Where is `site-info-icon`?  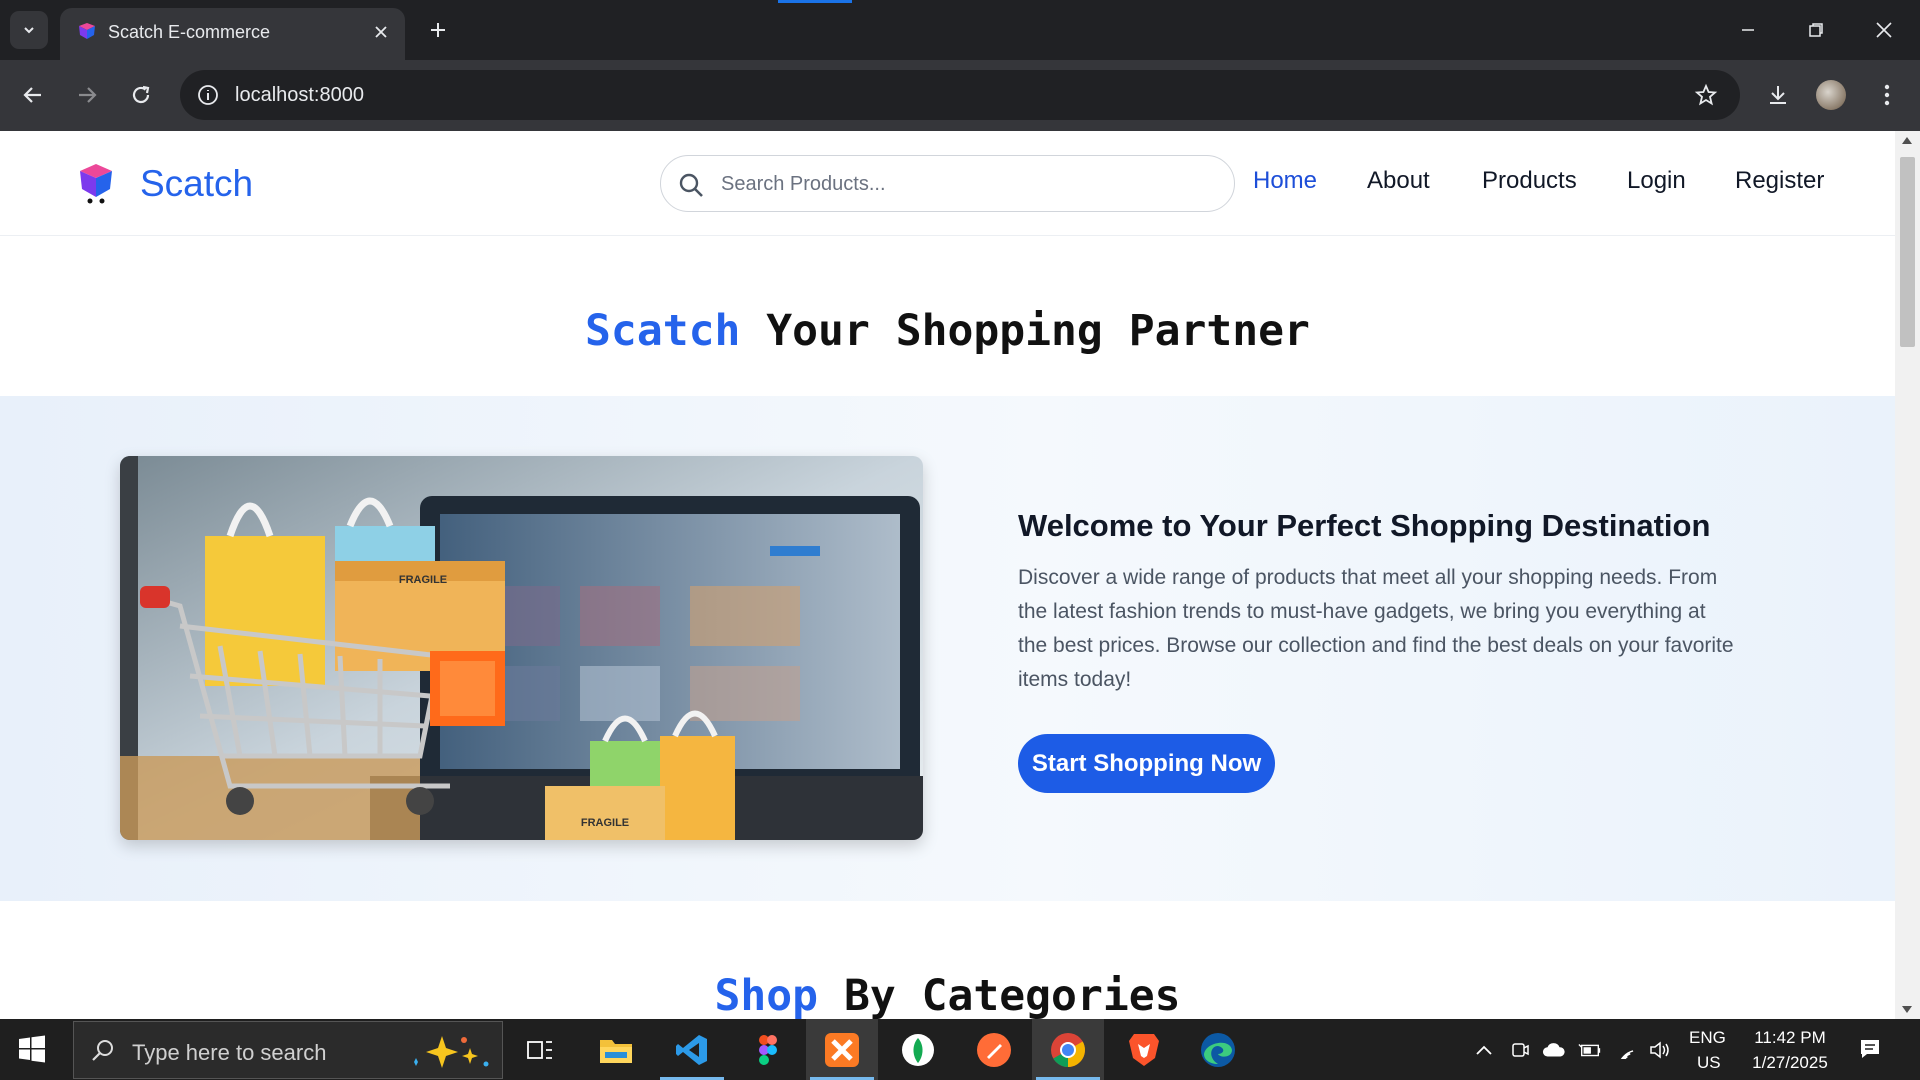 site-info-icon is located at coordinates (208, 95).